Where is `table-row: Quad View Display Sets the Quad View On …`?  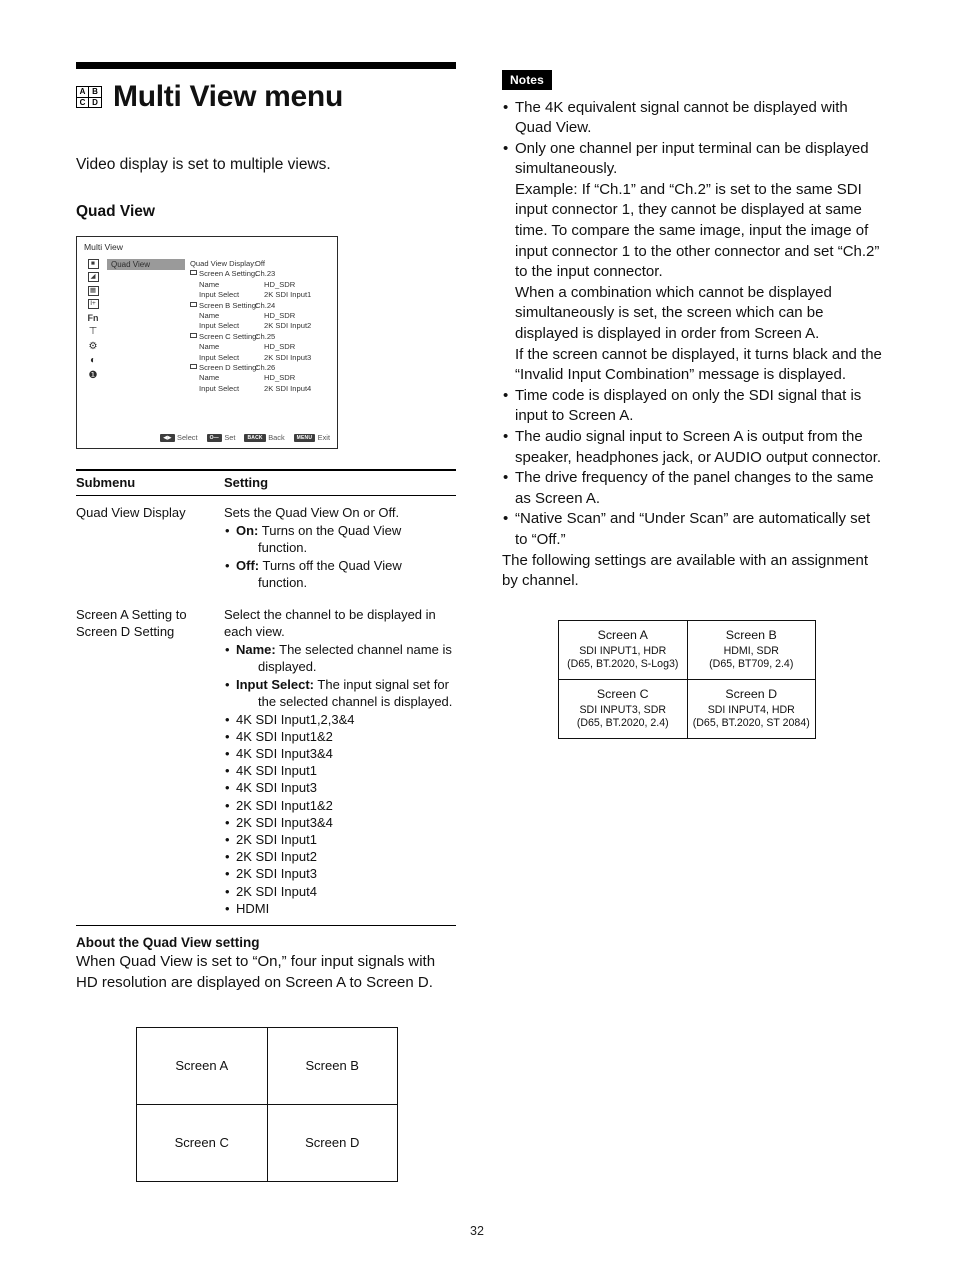 table-row: Quad View Display Sets the Quad View On … is located at coordinates (266, 547).